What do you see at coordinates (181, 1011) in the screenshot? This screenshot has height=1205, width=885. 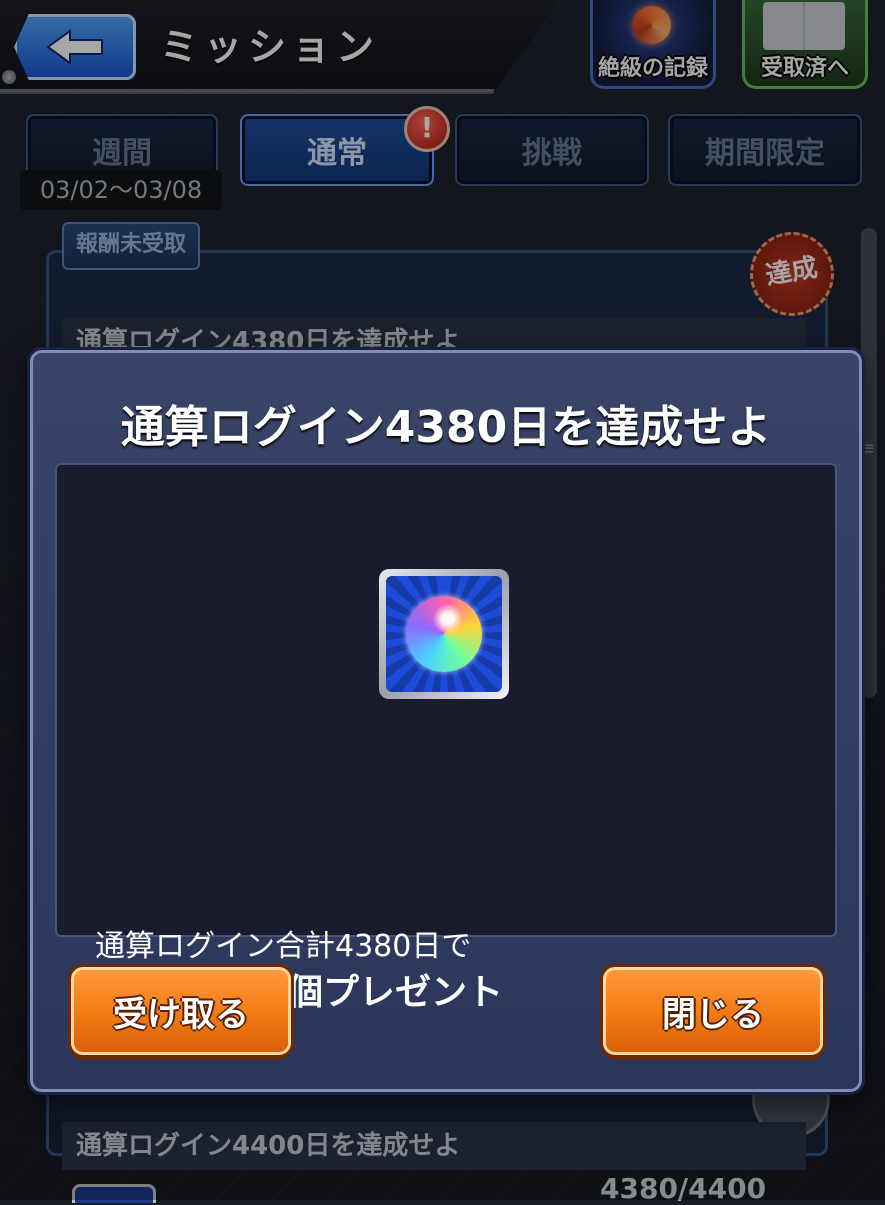 I see `receive-button: 受け取る` at bounding box center [181, 1011].